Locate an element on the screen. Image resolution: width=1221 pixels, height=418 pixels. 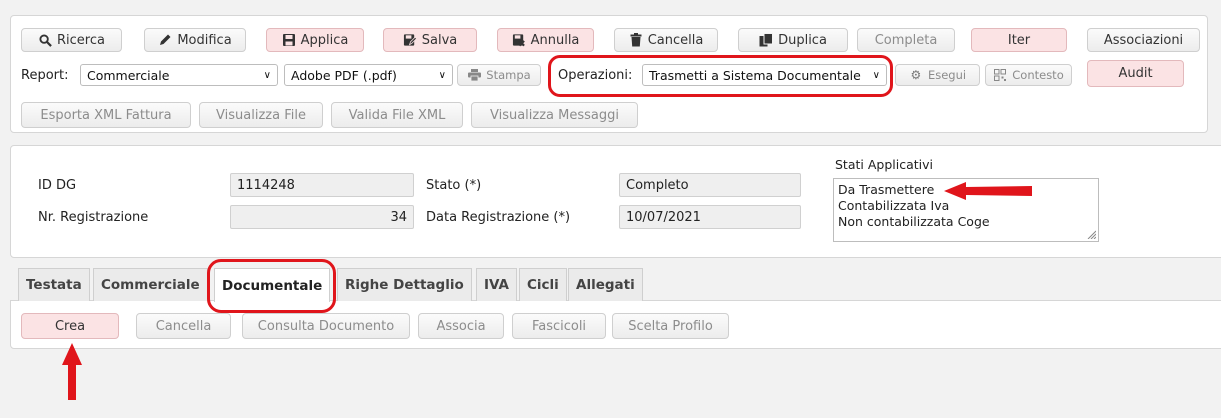
associa-label: Associa is located at coordinates (461, 326).